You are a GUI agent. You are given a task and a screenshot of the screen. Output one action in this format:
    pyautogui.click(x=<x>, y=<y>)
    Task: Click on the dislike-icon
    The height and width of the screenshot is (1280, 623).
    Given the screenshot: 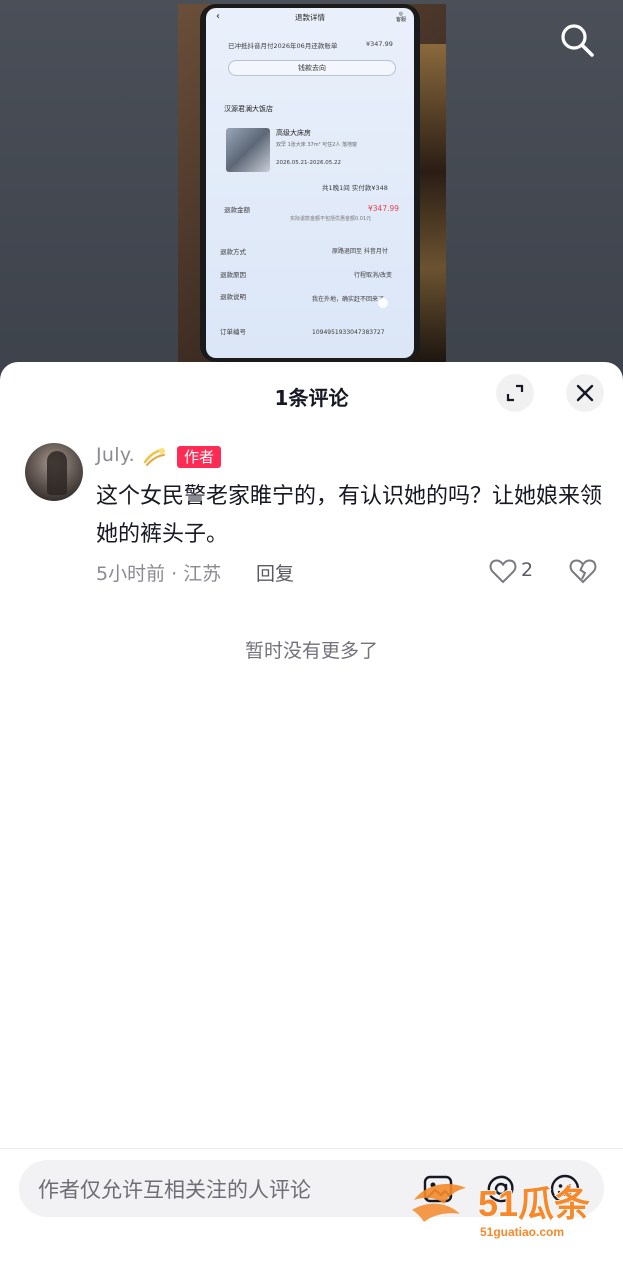 What is the action you would take?
    pyautogui.click(x=583, y=571)
    